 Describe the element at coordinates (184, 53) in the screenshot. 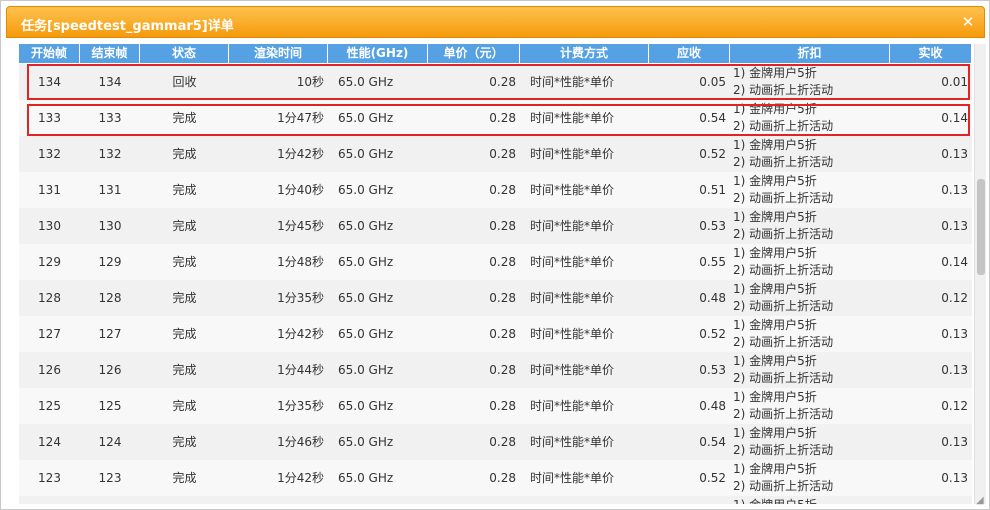

I see `column-header-status: 状态` at that location.